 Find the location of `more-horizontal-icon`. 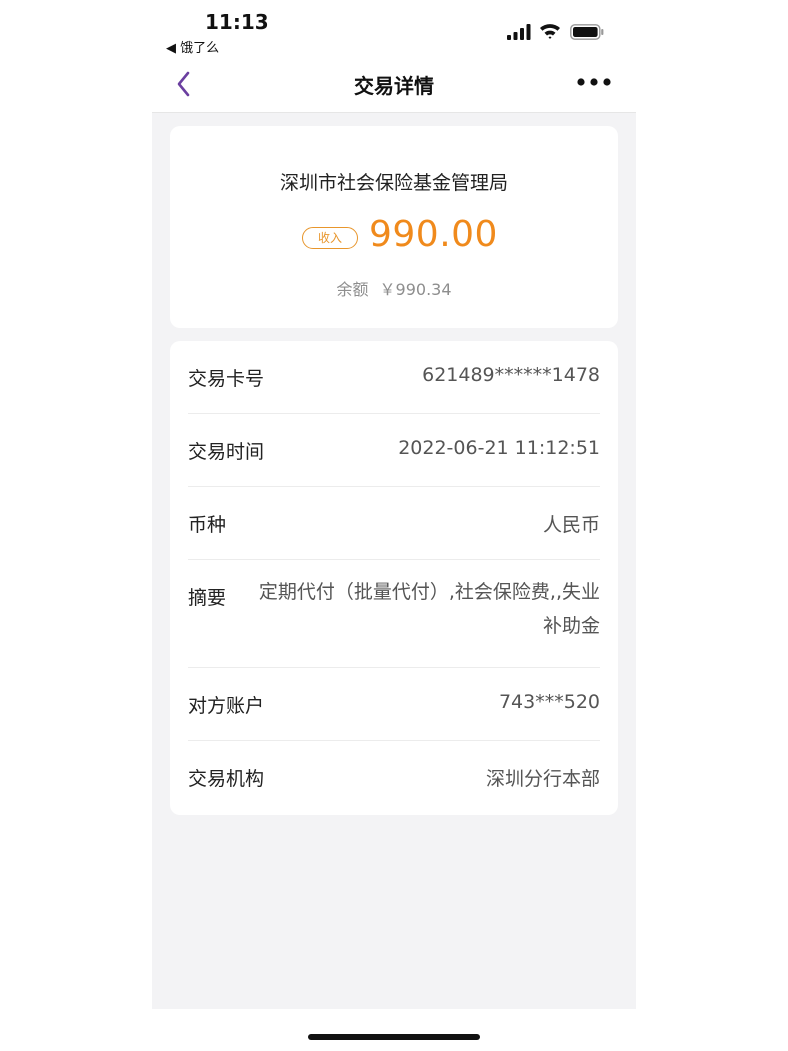

more-horizontal-icon is located at coordinates (594, 82).